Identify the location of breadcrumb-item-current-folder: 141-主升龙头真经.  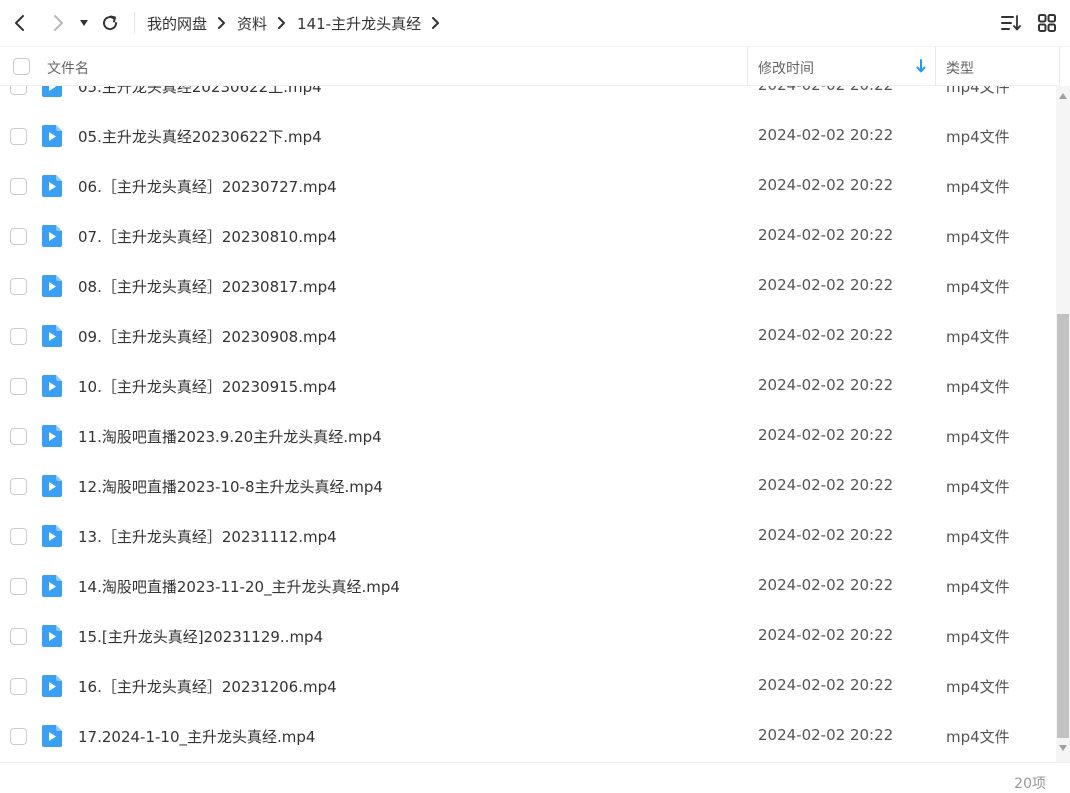
(359, 23).